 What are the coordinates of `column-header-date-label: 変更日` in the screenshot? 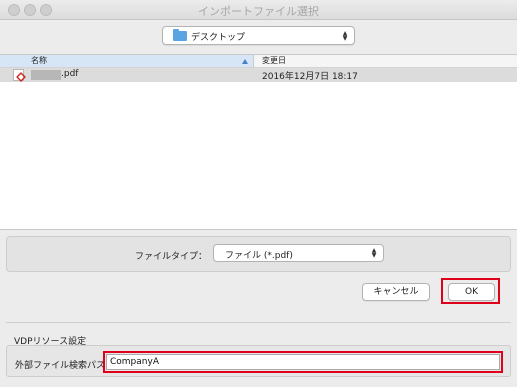 It's located at (274, 60).